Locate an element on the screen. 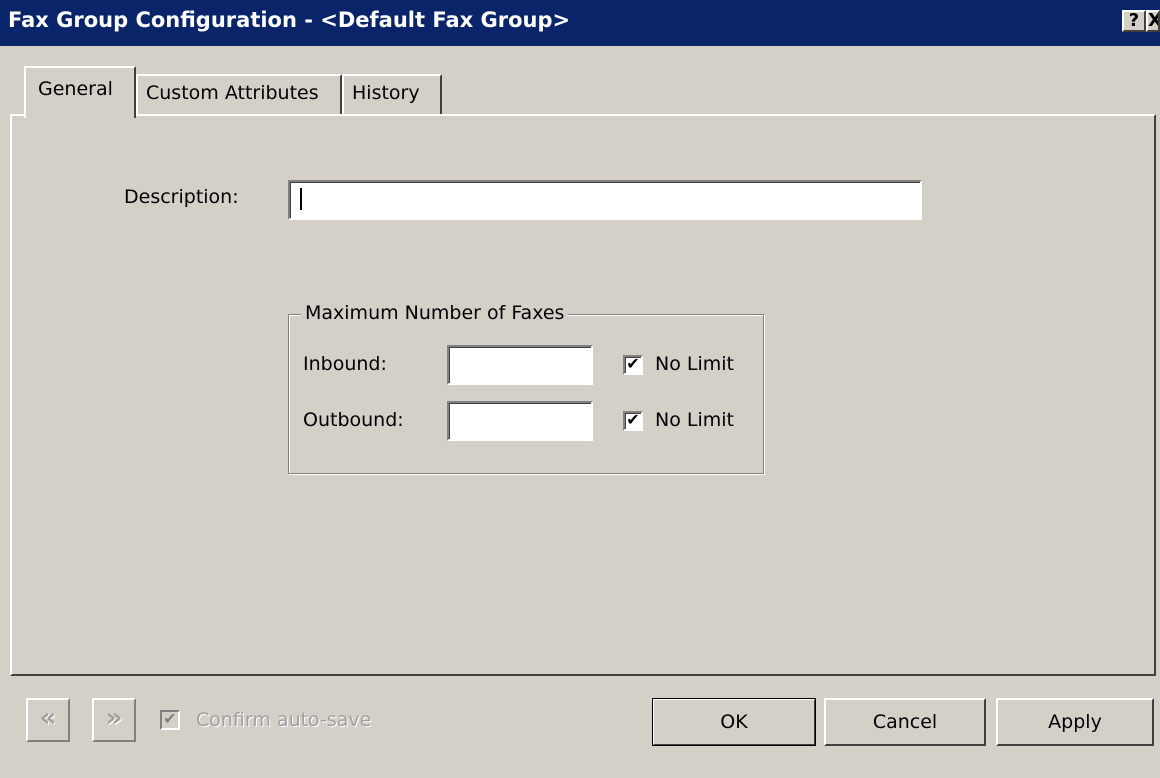 This screenshot has width=1160, height=778. outbound-label: Outbound: is located at coordinates (353, 420).